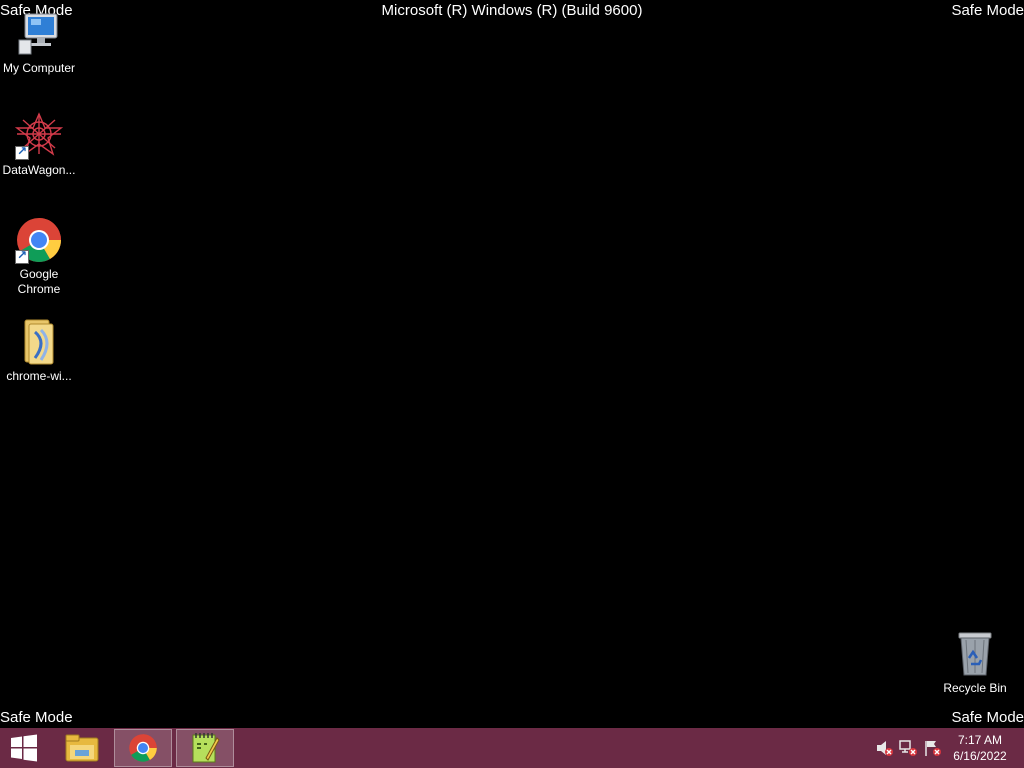 The width and height of the screenshot is (1024, 768). Describe the element at coordinates (980, 740) in the screenshot. I see `clock-time: 7:17 AM` at that location.